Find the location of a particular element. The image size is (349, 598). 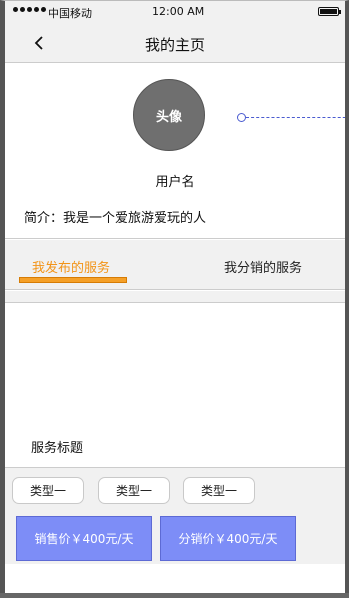

navigation-bar: 我的主页 is located at coordinates (175, 43).